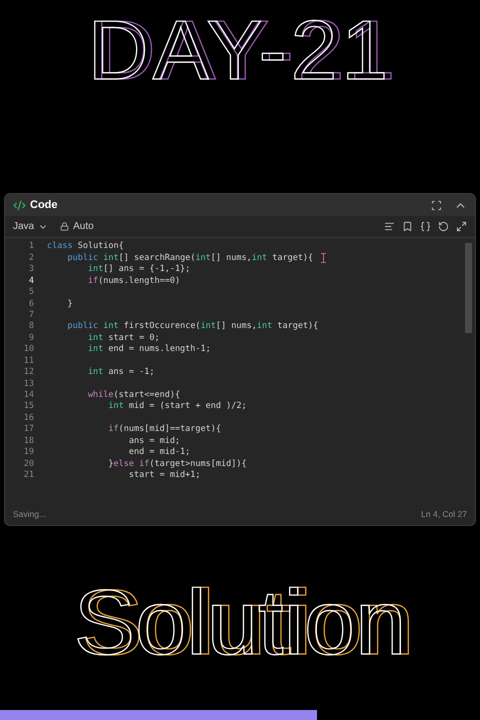 Image resolution: width=480 pixels, height=720 pixels. I want to click on line-number: 15, so click(28, 407).